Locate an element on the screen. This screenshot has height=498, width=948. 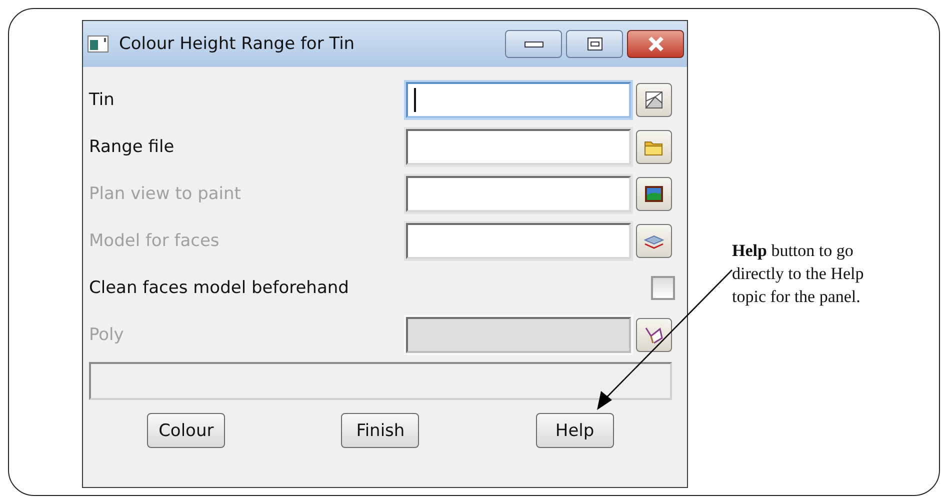
field-label: Plan view to paint is located at coordinates (165, 194).